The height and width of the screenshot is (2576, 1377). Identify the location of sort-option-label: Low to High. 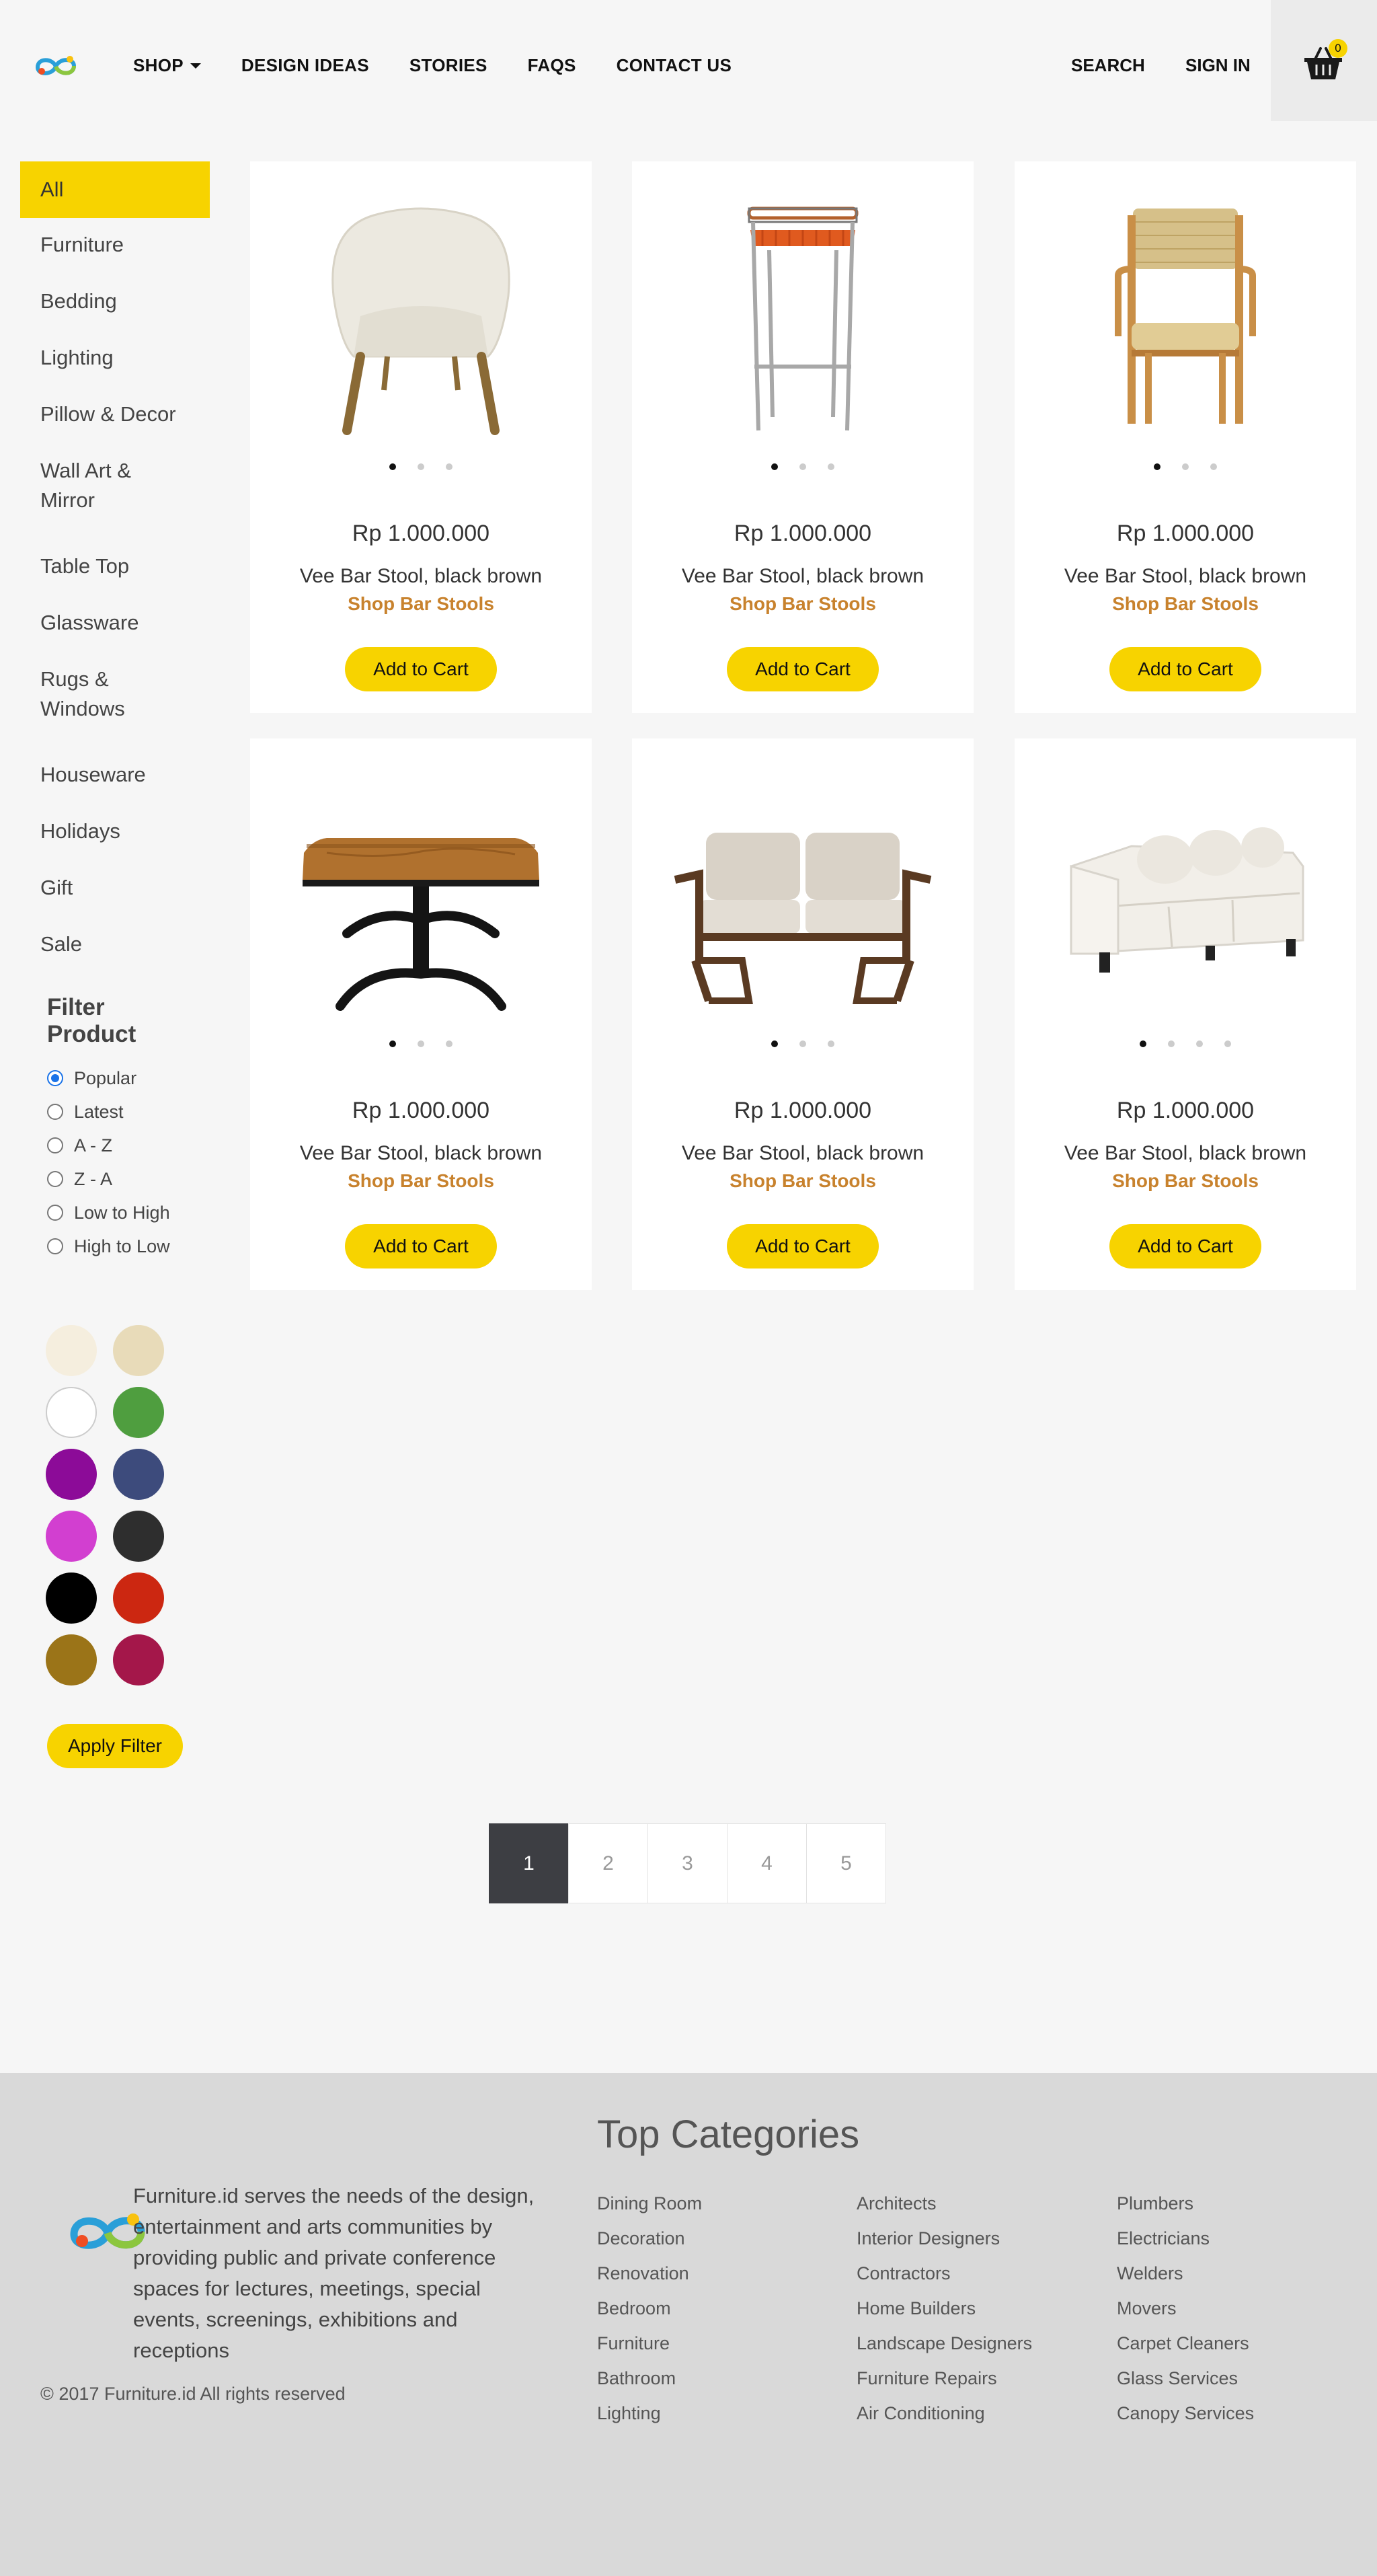
(122, 1213).